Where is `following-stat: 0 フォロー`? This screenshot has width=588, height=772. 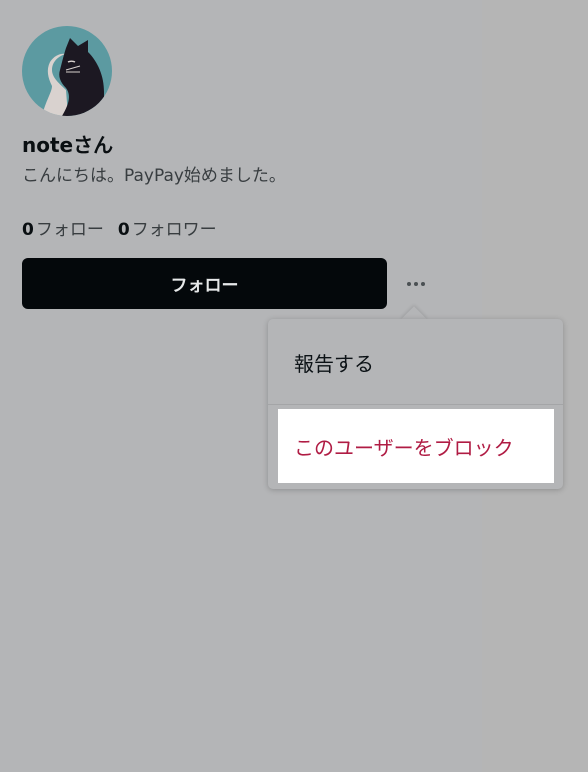 following-stat: 0 フォロー is located at coordinates (63, 230).